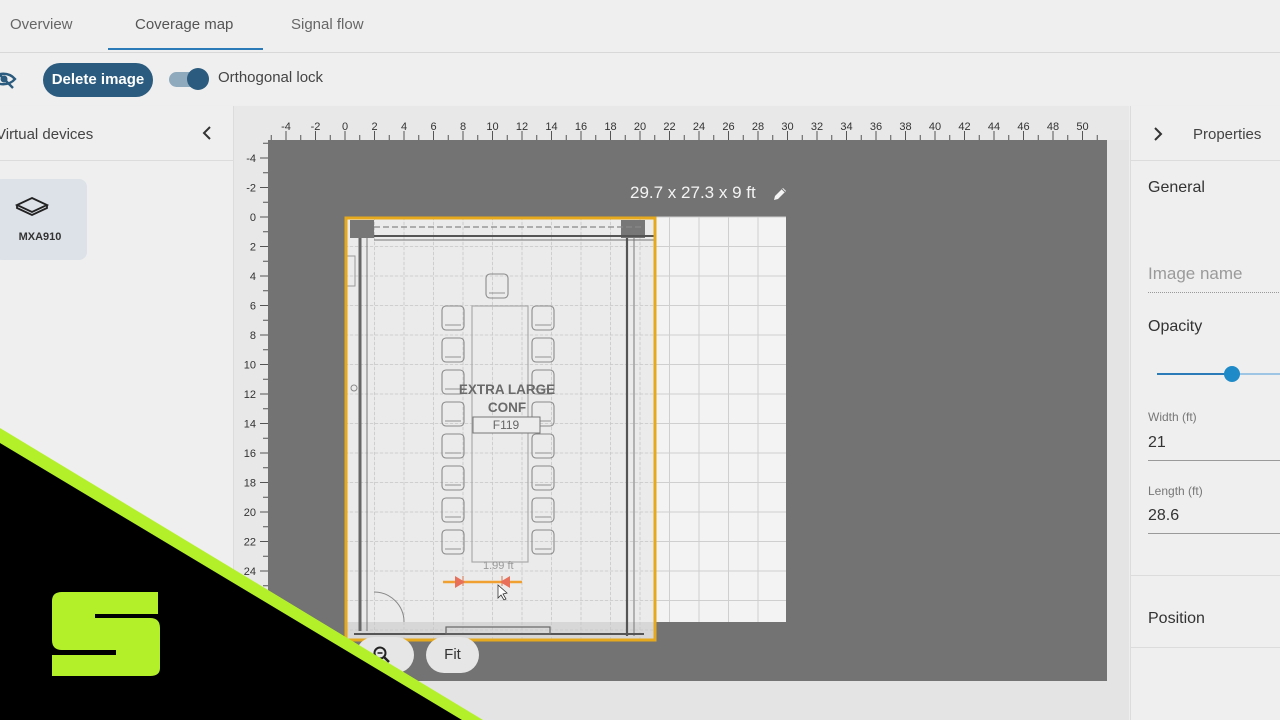  What do you see at coordinates (40, 237) in the screenshot?
I see `device-name: MXA910` at bounding box center [40, 237].